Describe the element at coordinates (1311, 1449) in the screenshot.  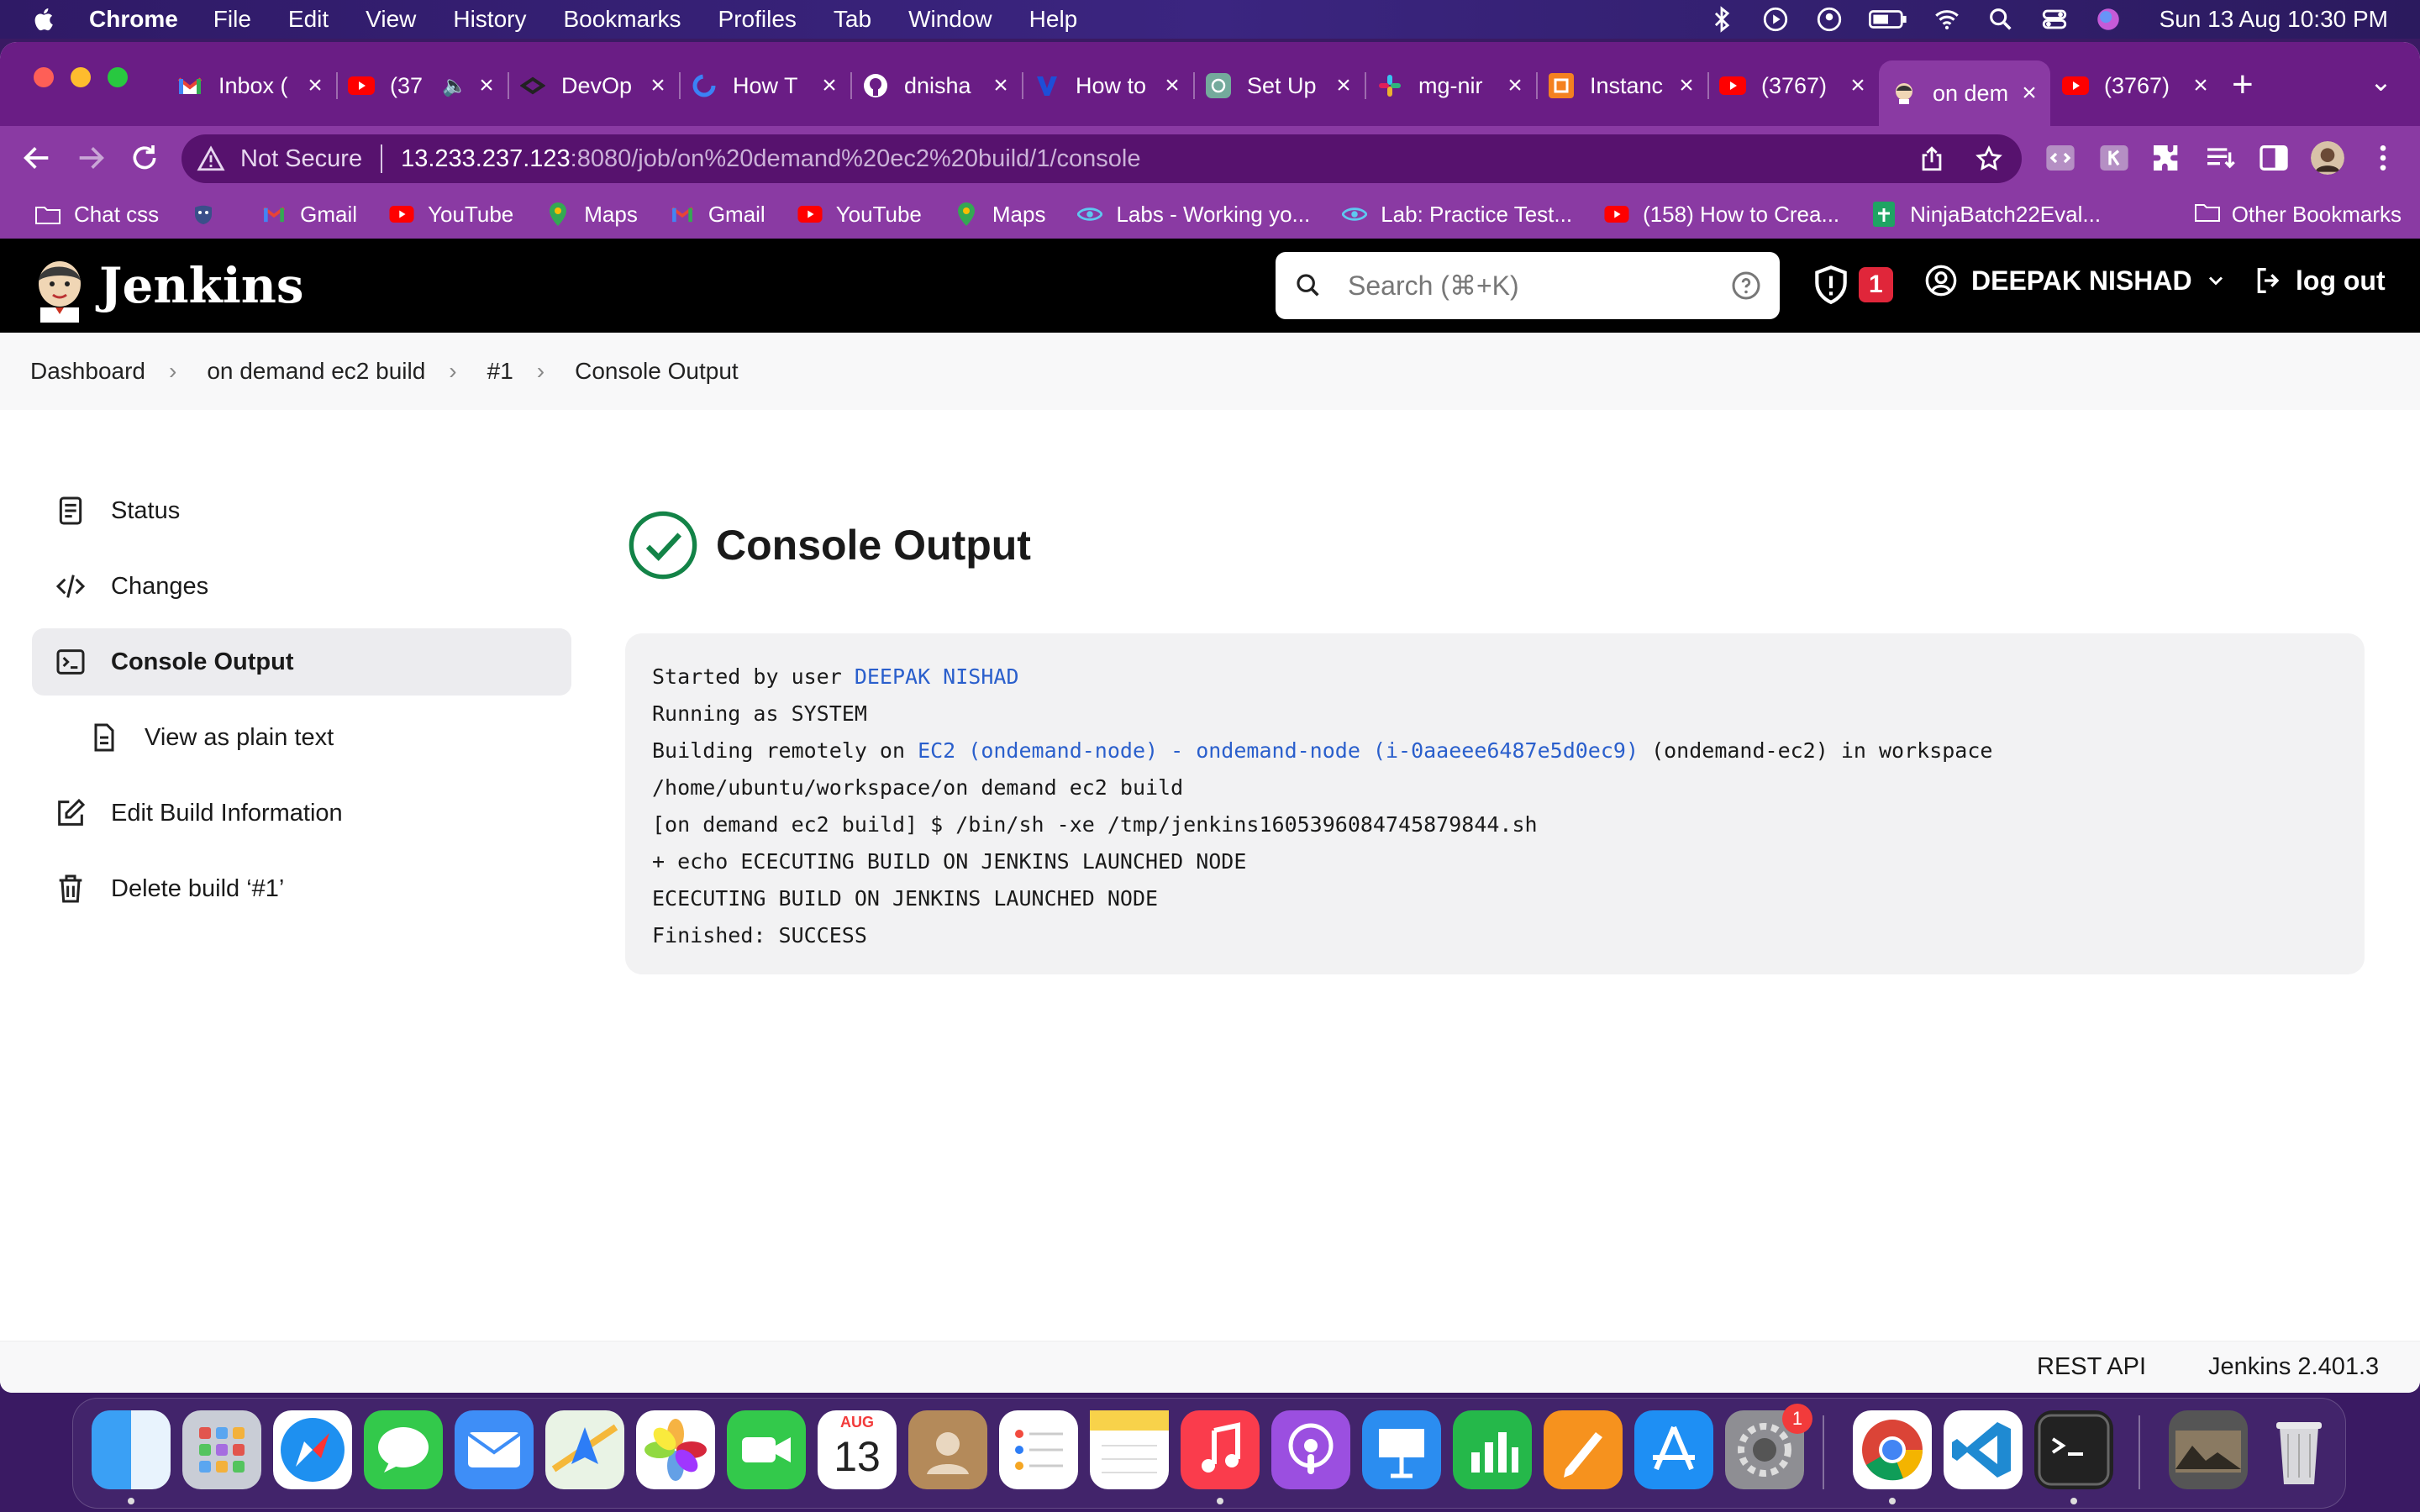
I see `podcasts-icon` at that location.